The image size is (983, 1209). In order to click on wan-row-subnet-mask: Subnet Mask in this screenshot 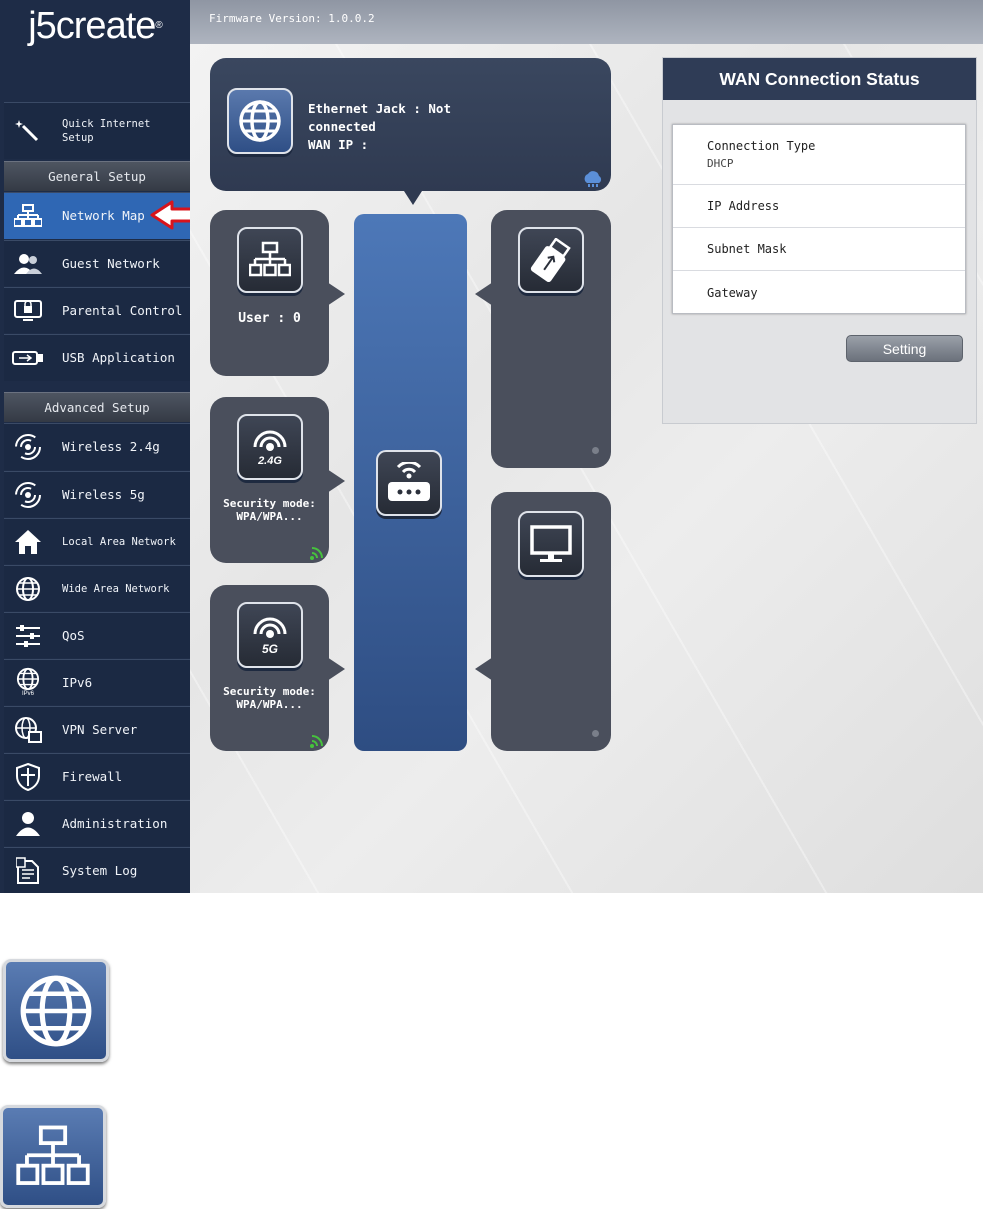, I will do `click(819, 249)`.